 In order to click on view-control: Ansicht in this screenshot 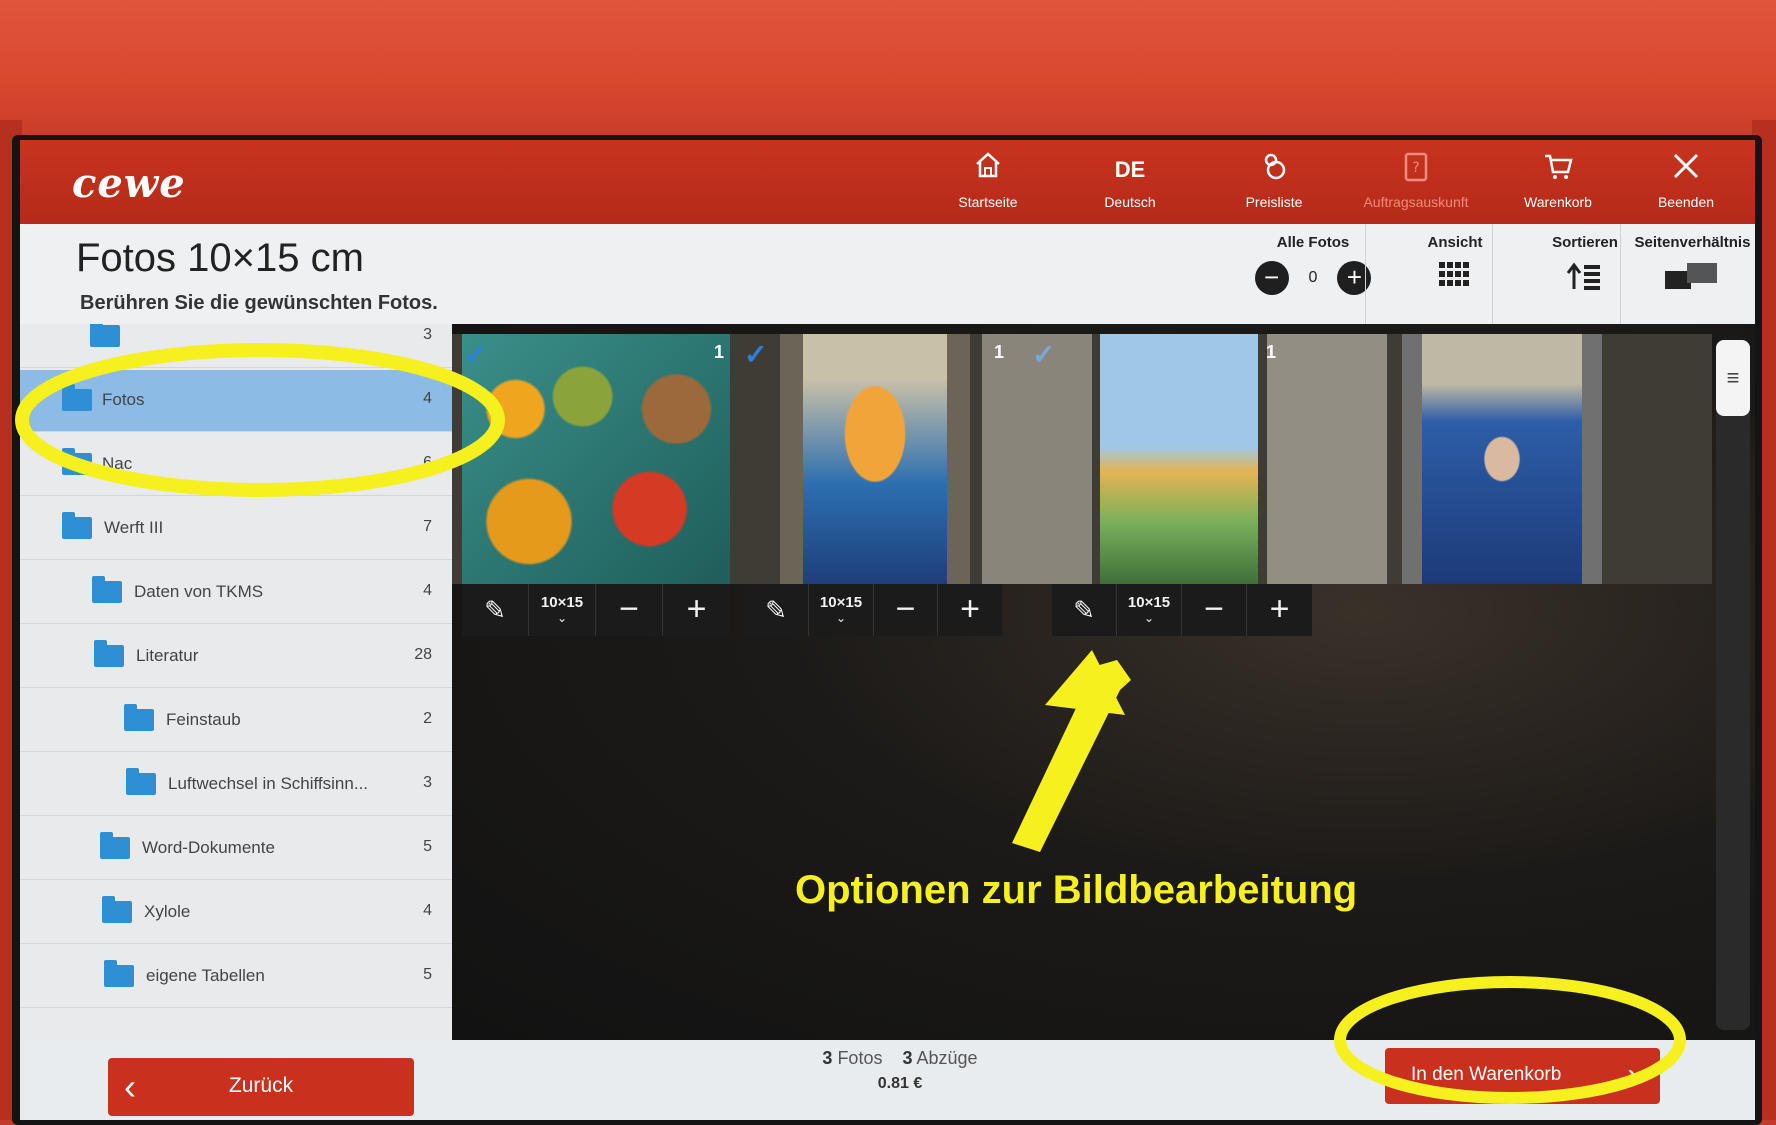, I will do `click(1455, 264)`.